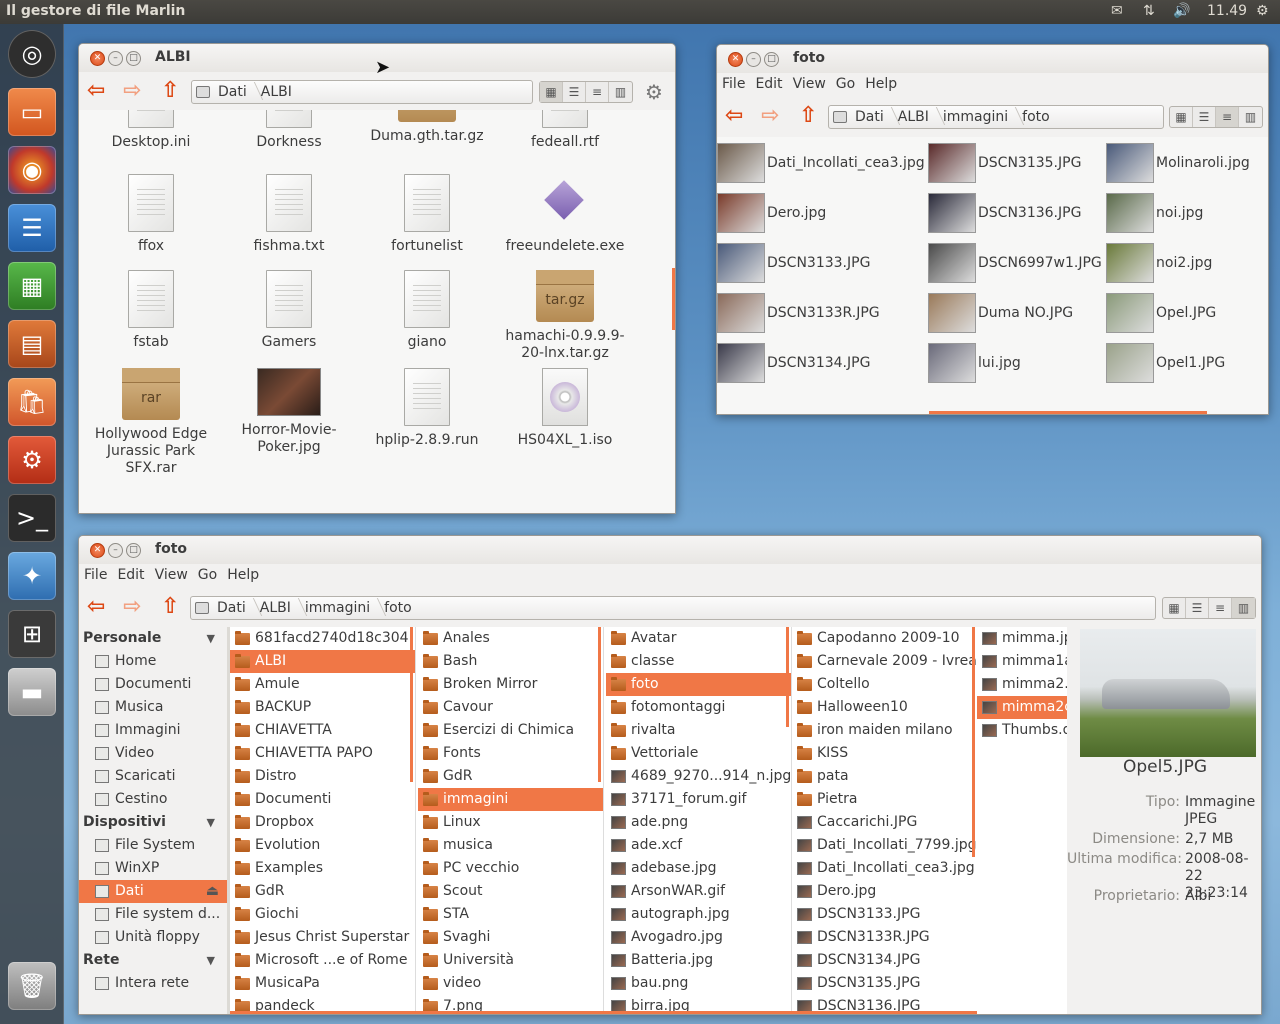  I want to click on sidebar-item: Documenti, so click(153, 684).